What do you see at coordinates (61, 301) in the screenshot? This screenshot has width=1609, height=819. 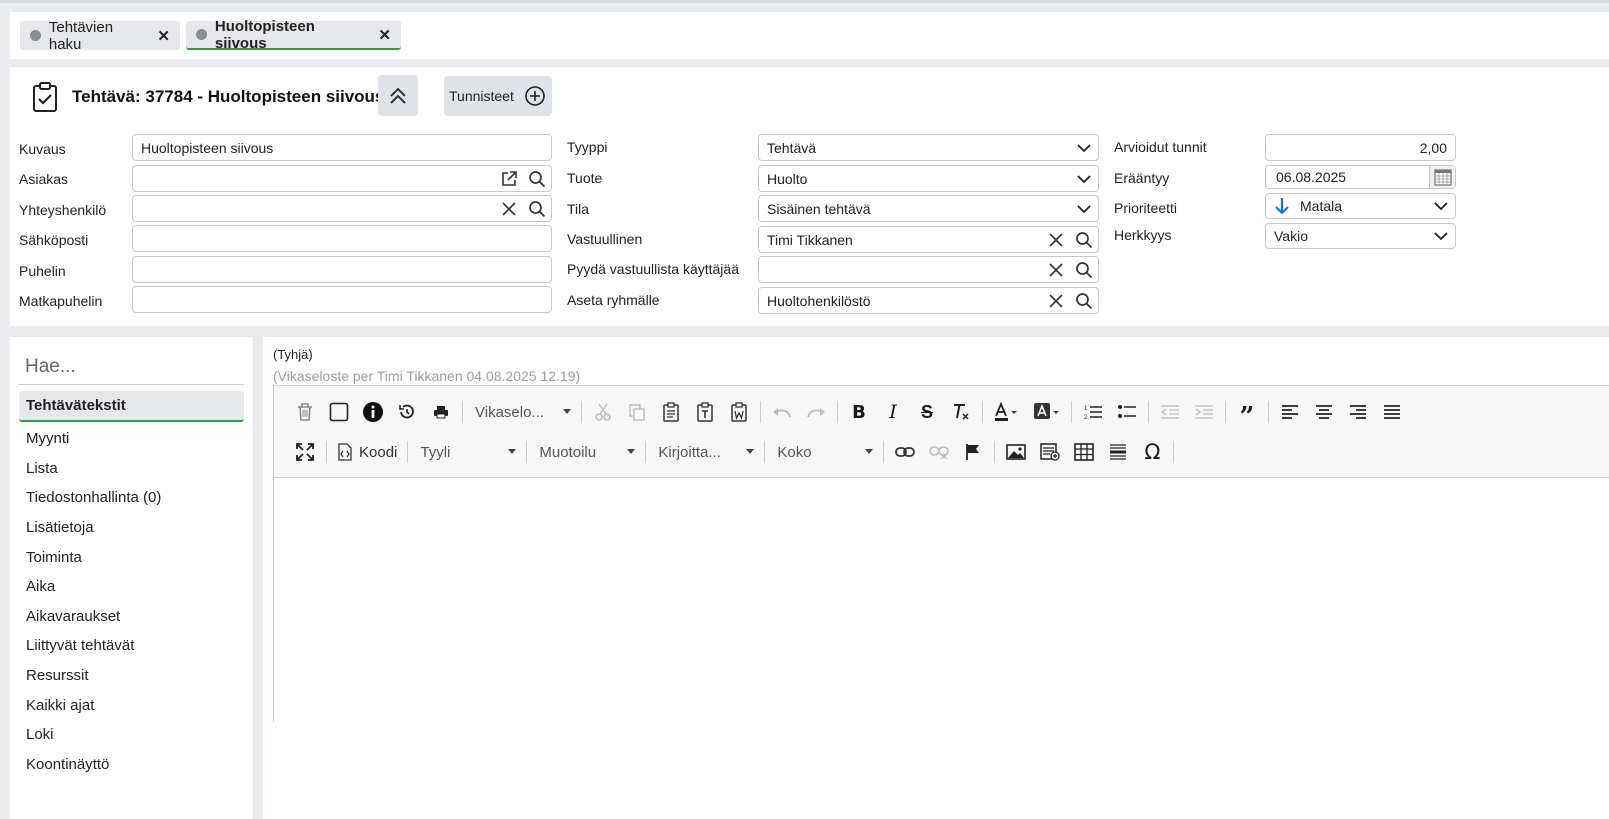 I see `matkapuhelin-label: Matkapuhelin` at bounding box center [61, 301].